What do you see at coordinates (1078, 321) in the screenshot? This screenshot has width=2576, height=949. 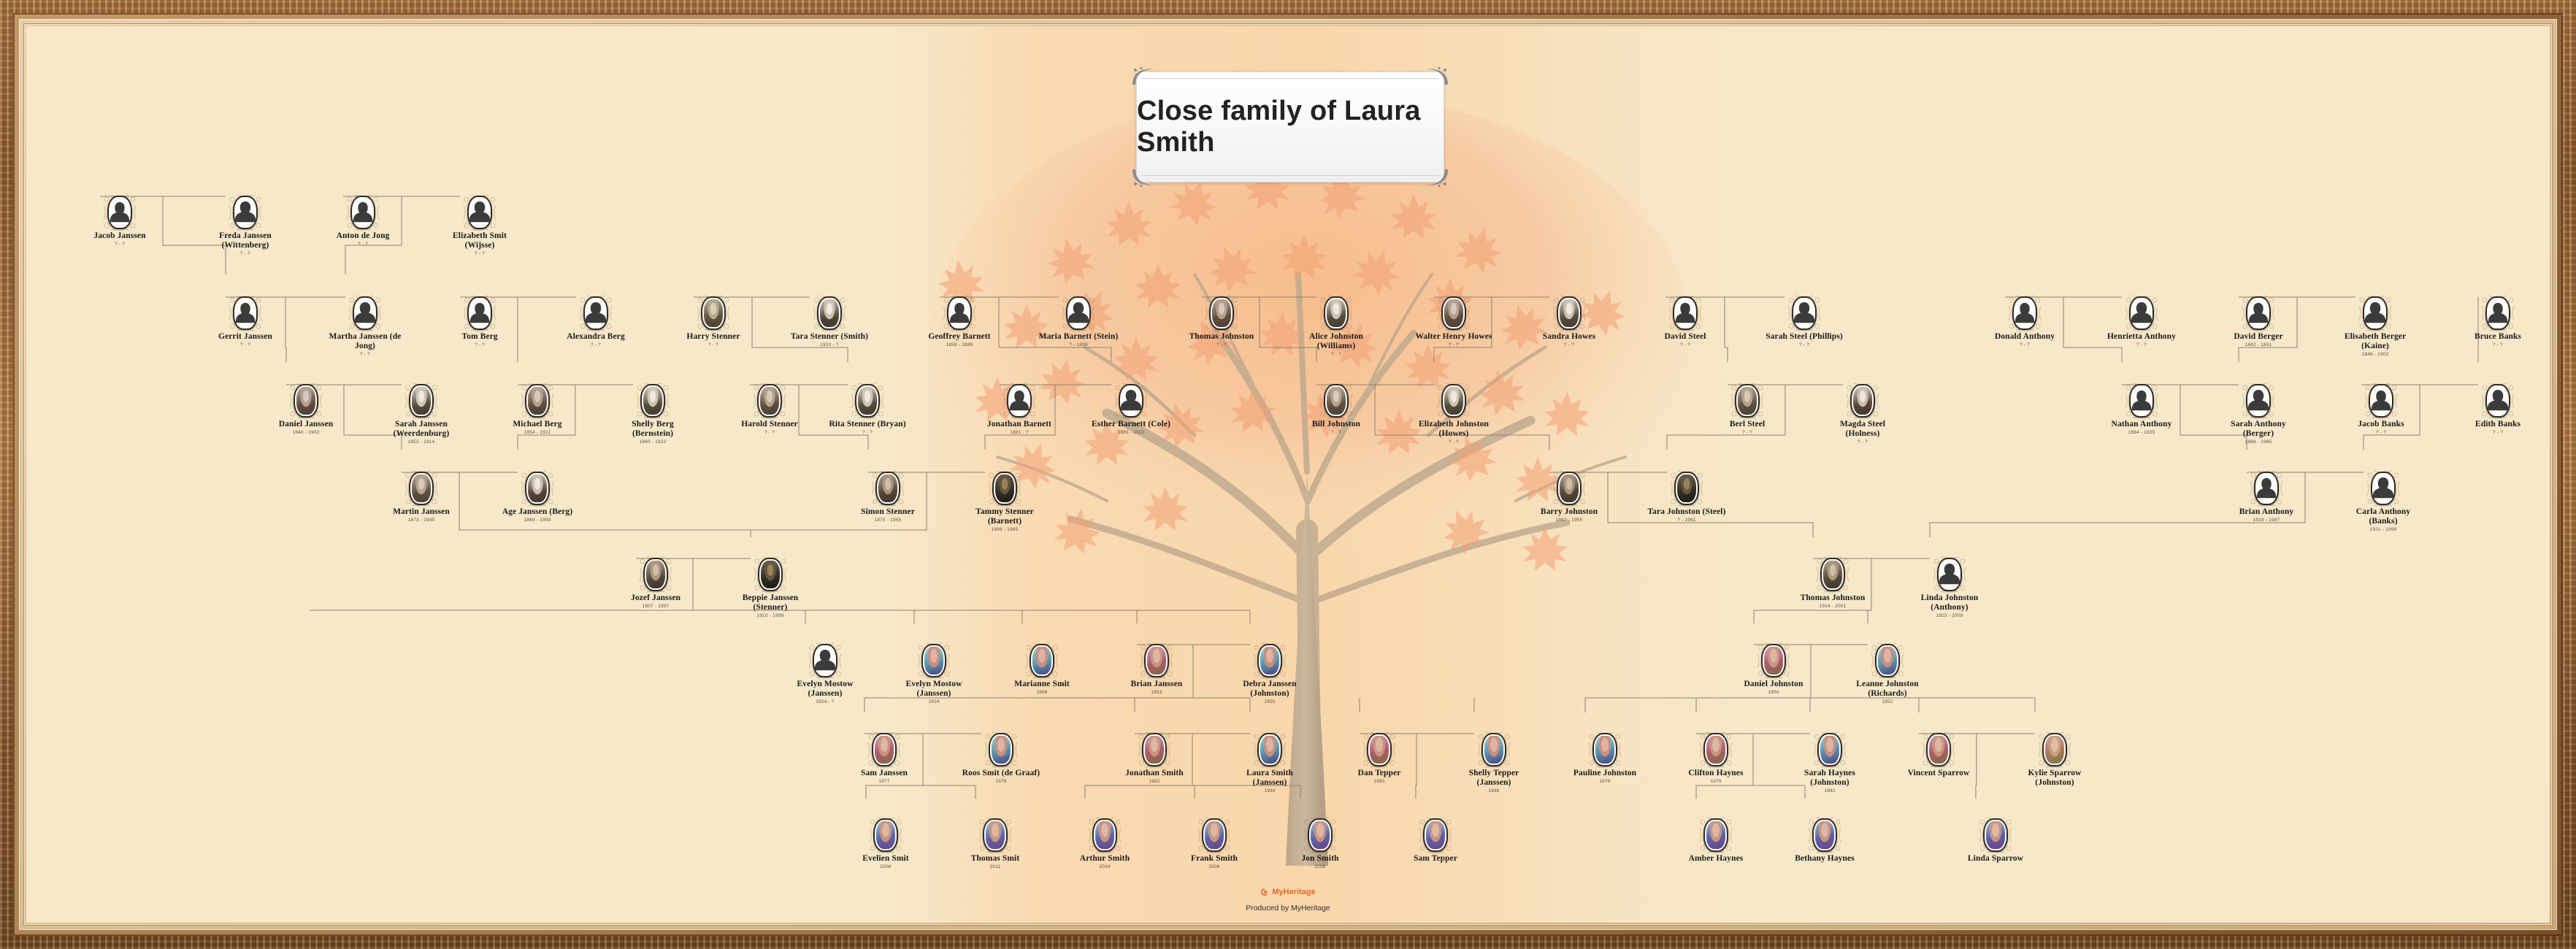 I see `person-node-maria-barnett: Maria Barnett (Stein)? - 1899` at bounding box center [1078, 321].